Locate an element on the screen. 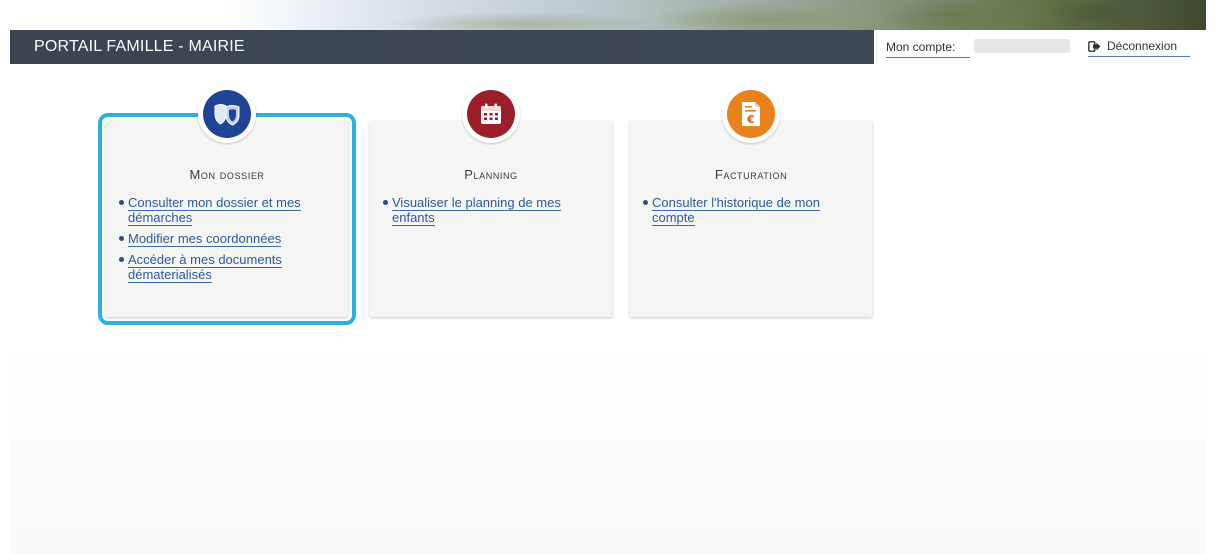 The width and height of the screenshot is (1216, 554). logout-button: Déconnexion is located at coordinates (1139, 48).